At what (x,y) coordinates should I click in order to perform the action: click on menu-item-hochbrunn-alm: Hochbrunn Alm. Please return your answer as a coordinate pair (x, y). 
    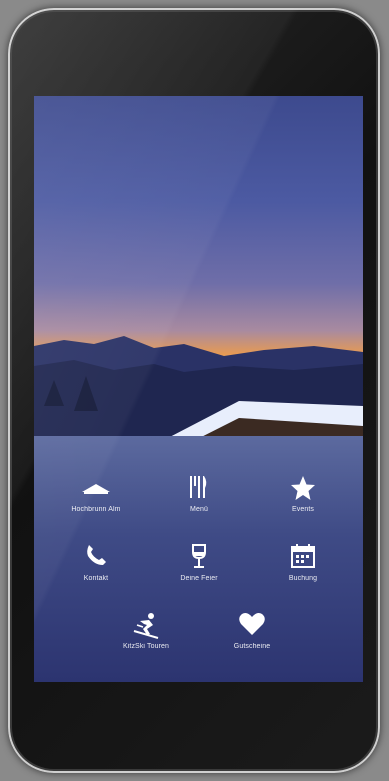
    Looking at the image, I should click on (96, 493).